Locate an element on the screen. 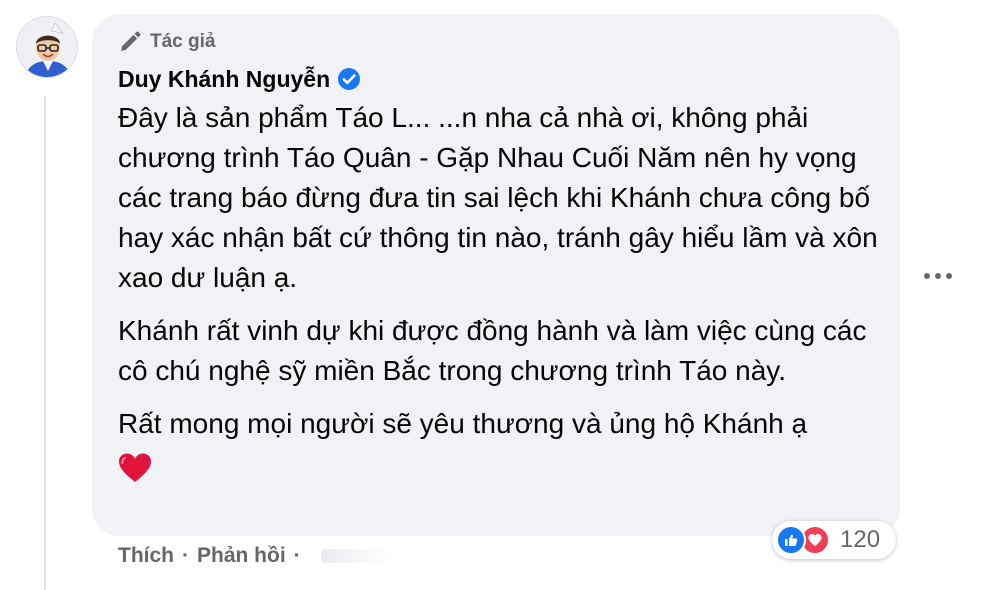  like-icon is located at coordinates (791, 540).